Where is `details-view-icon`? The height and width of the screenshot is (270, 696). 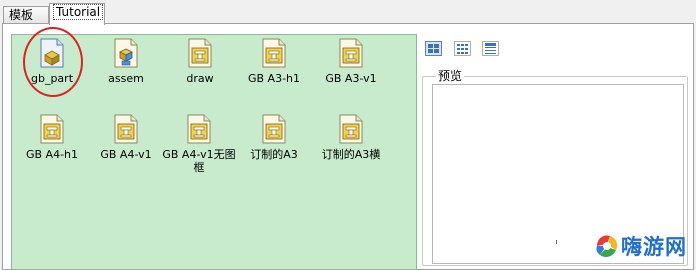
details-view-icon is located at coordinates (490, 48).